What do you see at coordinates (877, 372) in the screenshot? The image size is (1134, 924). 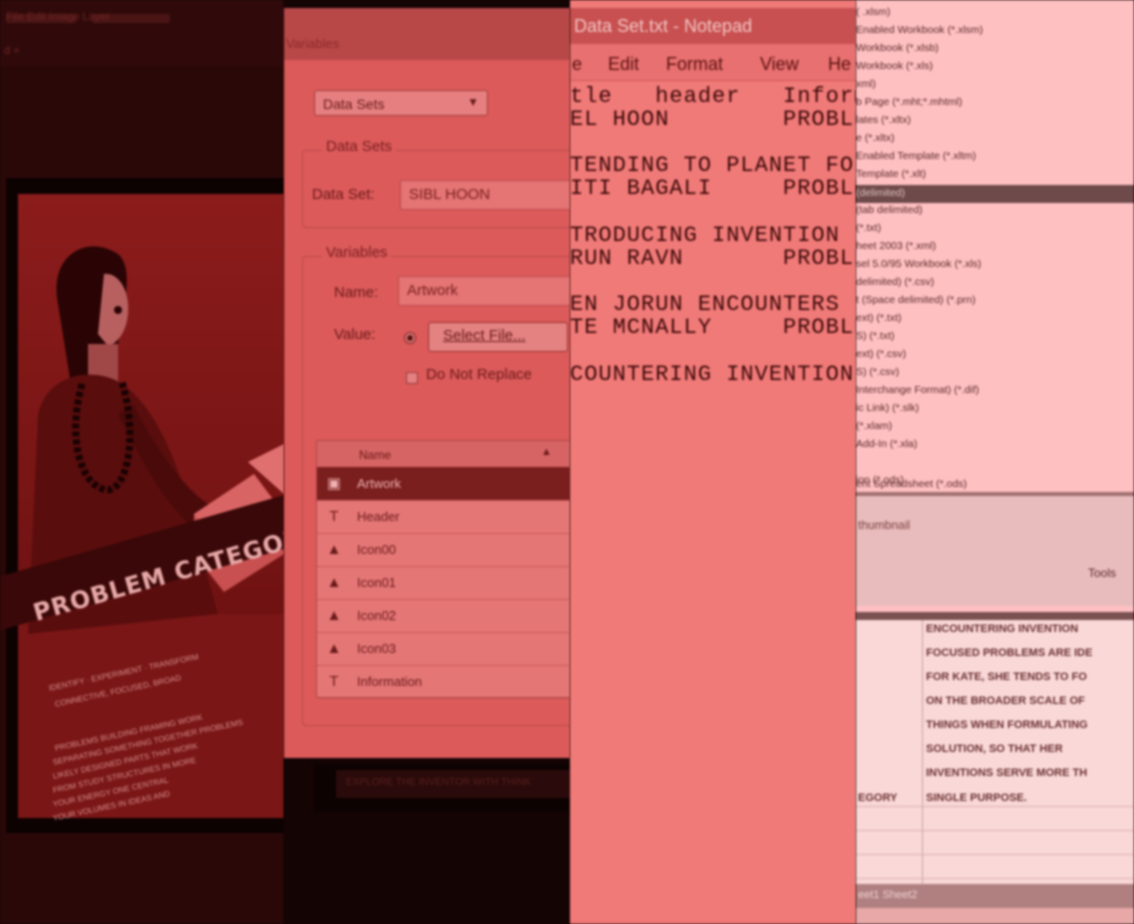 I see `file-type-option: S) (*.csv)` at bounding box center [877, 372].